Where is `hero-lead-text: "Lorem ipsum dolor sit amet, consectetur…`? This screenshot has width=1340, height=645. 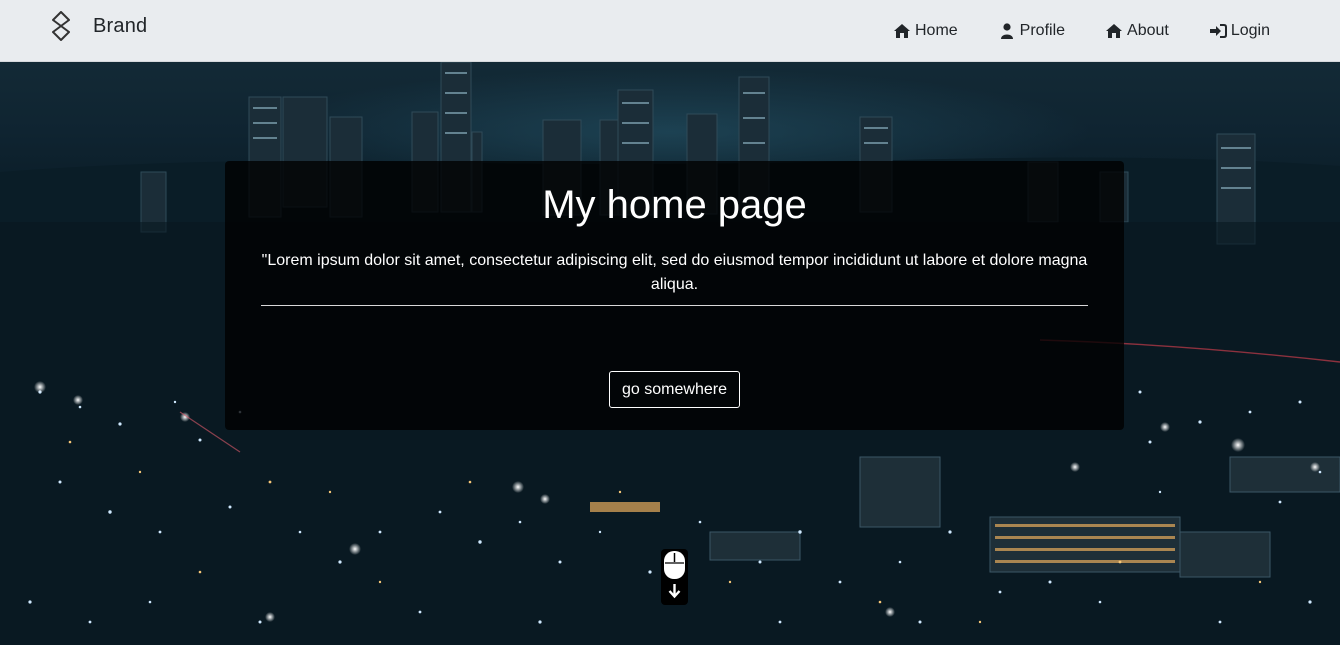 hero-lead-text: "Lorem ipsum dolor sit amet, consectetur… is located at coordinates (674, 272).